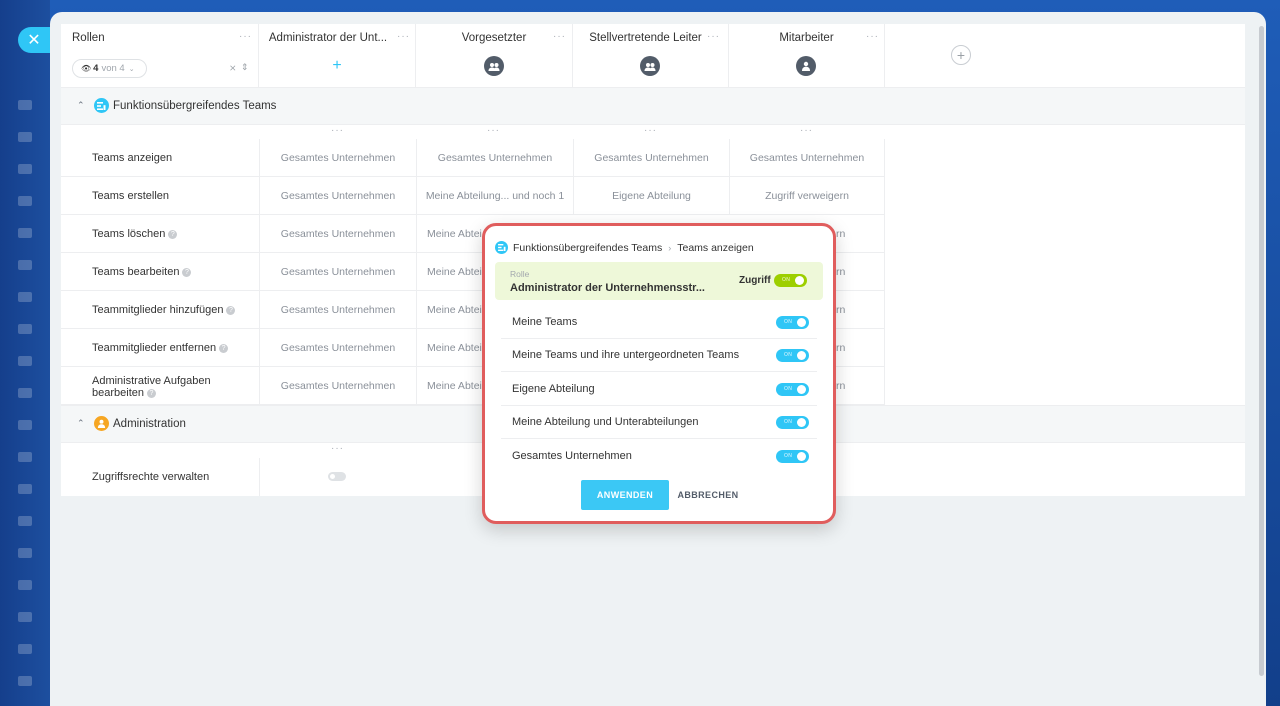 The height and width of the screenshot is (706, 1280). Describe the element at coordinates (1261, 351) in the screenshot. I see `scrollbar` at that location.